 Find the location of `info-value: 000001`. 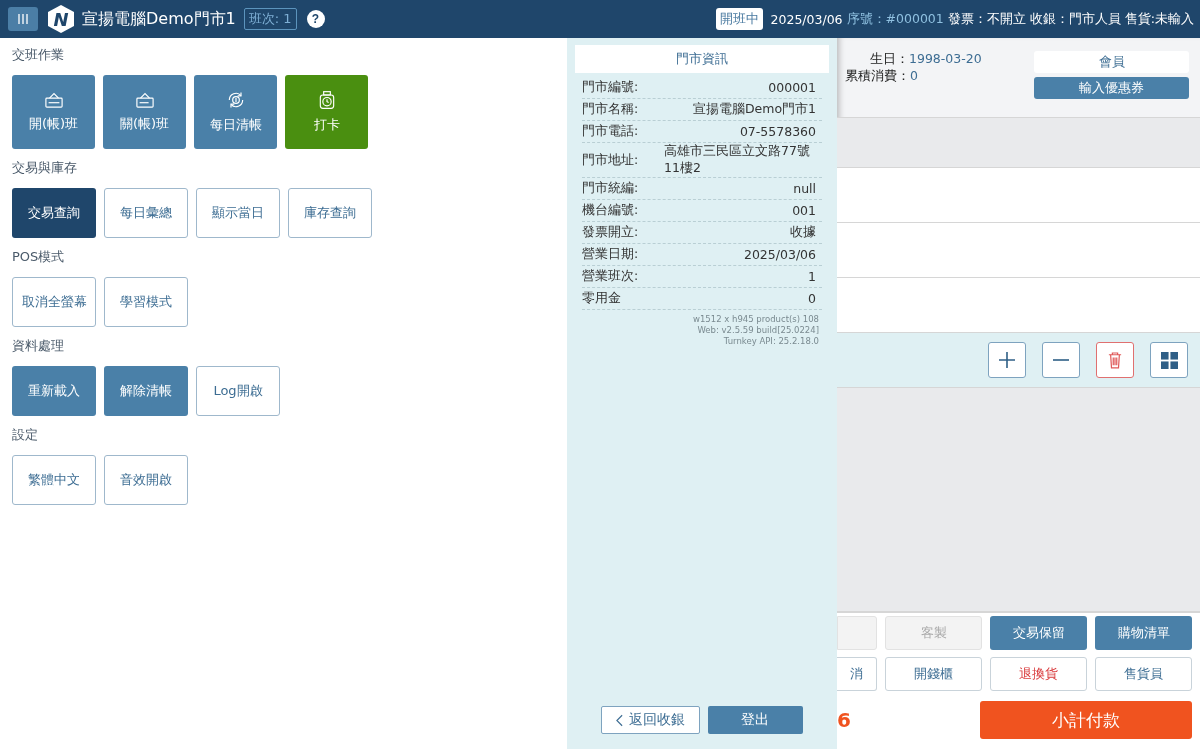

info-value: 000001 is located at coordinates (792, 87).